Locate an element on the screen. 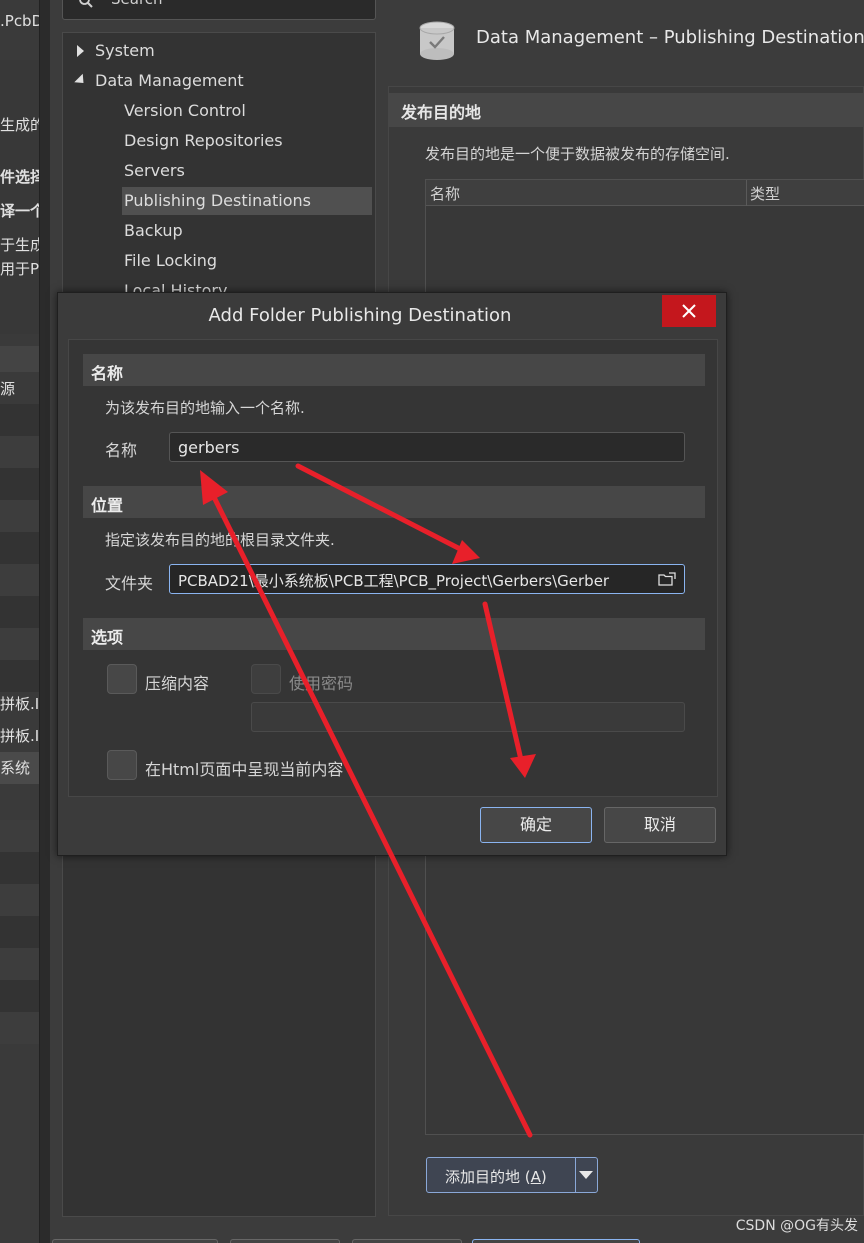  section-description: 发布目的地是一个便于数据被发布的存储空间. is located at coordinates (577, 154).